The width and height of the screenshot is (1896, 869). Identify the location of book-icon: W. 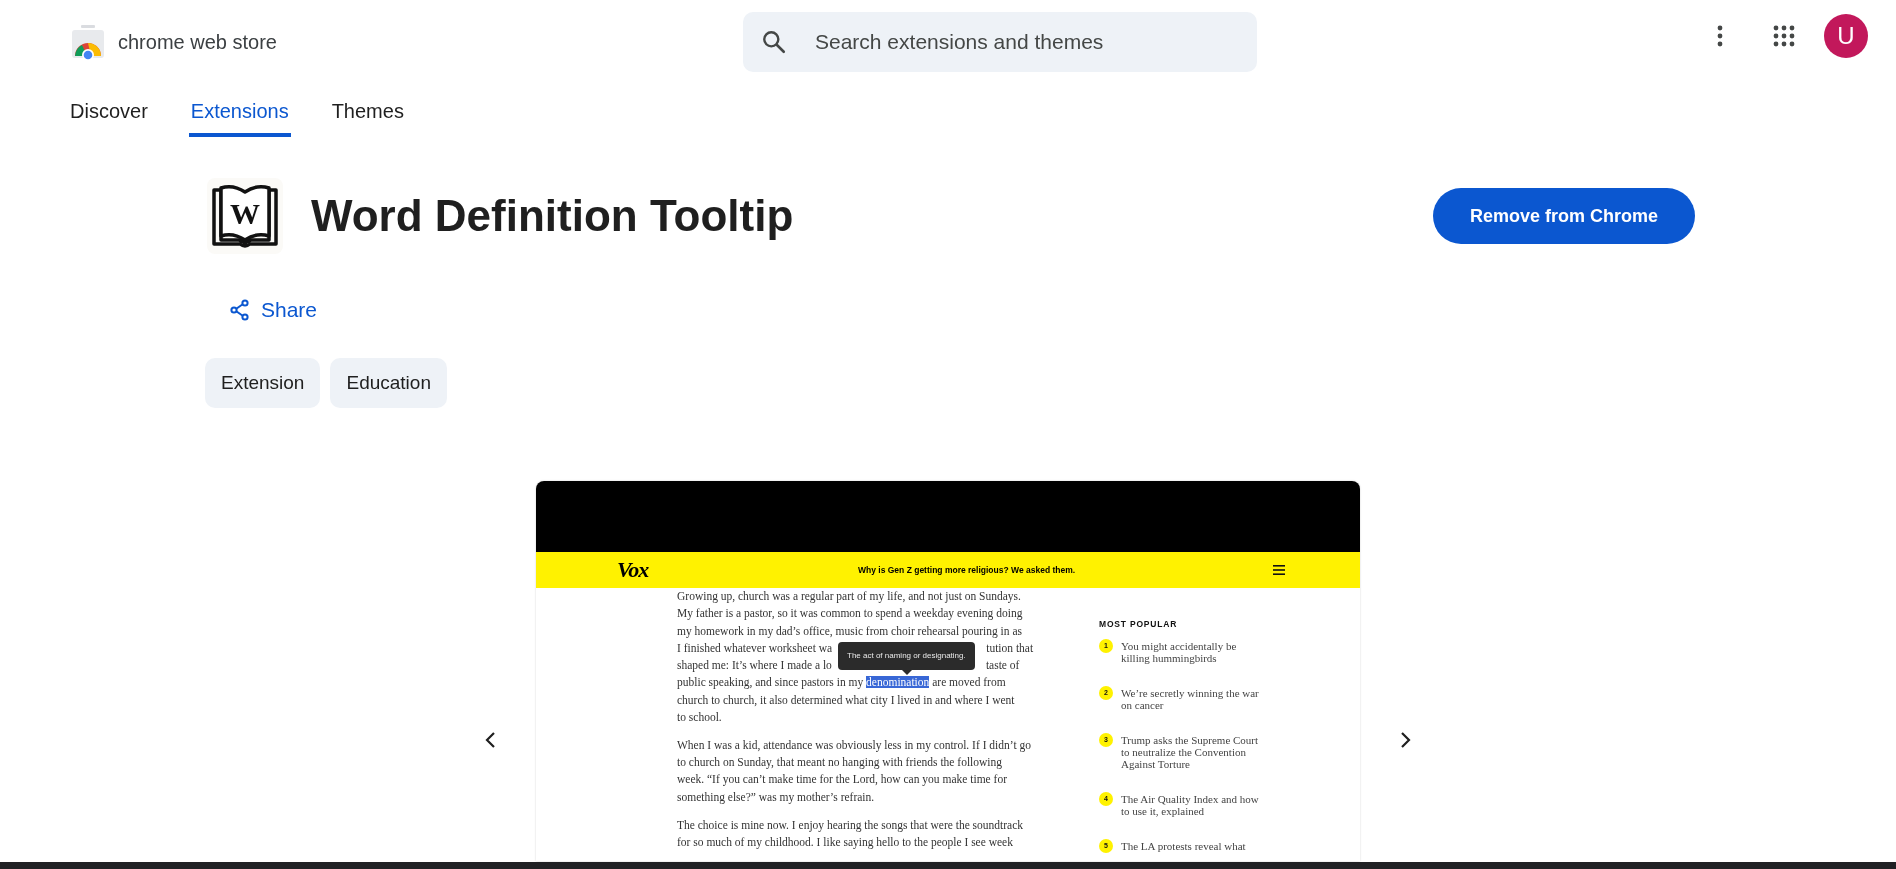
(245, 216).